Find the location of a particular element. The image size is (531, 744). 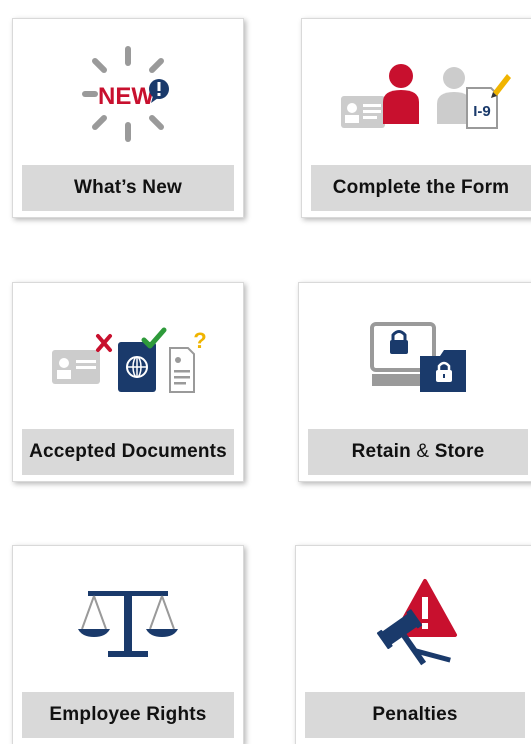

label-bar: Accepted Documents is located at coordinates (128, 452).